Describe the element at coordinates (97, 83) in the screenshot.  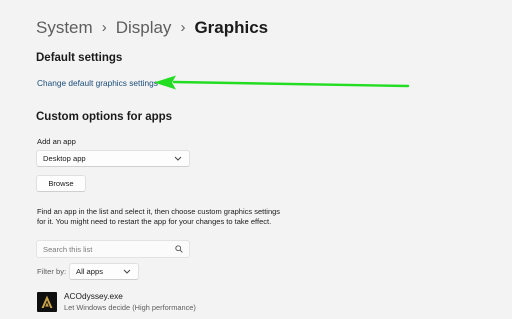
I see `change-default-graphics-settings-link: Change default graphics settings` at that location.